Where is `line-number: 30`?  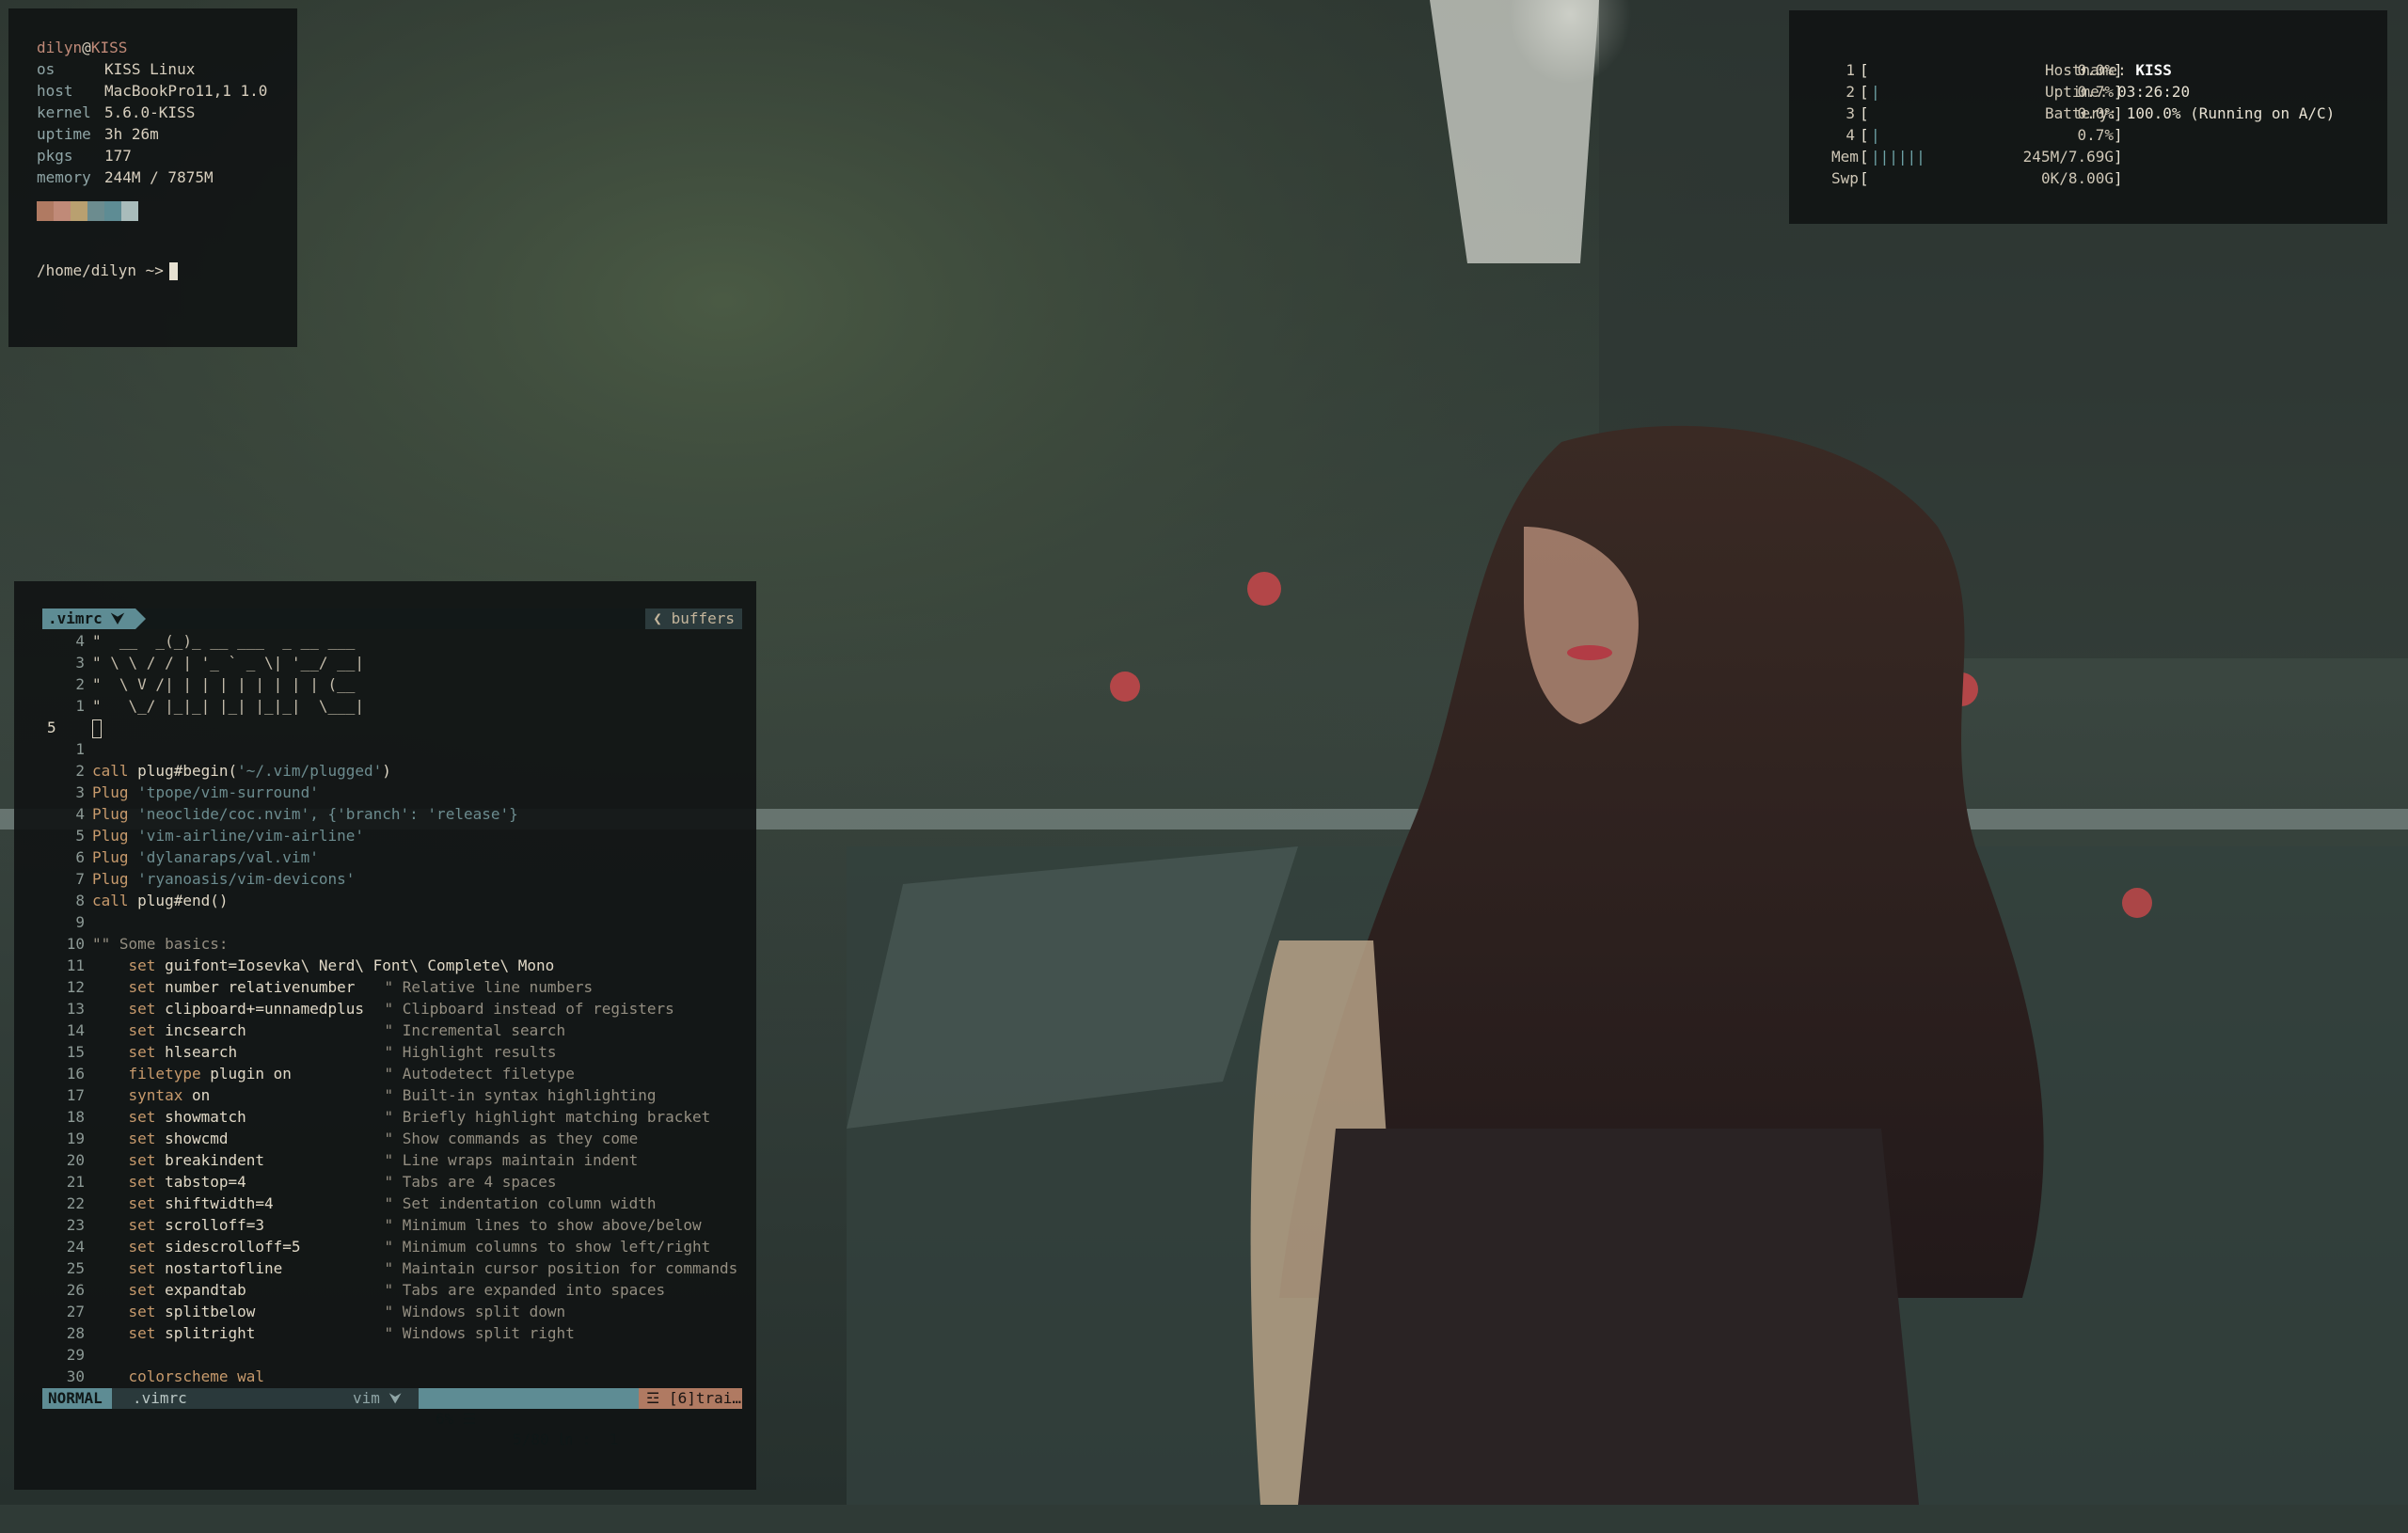 line-number: 30 is located at coordinates (76, 1376).